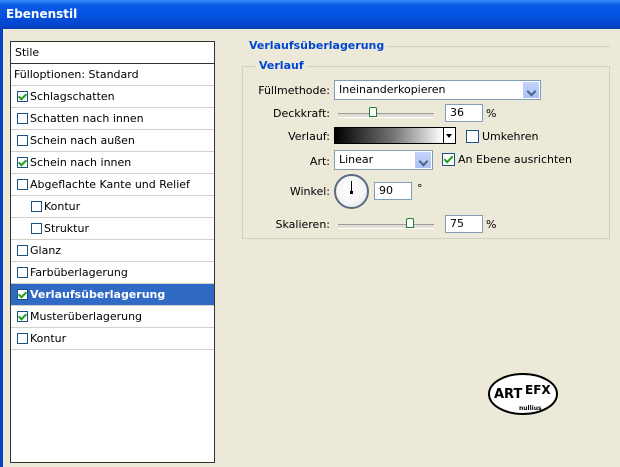 The width and height of the screenshot is (620, 467). Describe the element at coordinates (464, 224) in the screenshot. I see `scale-input: 75` at that location.